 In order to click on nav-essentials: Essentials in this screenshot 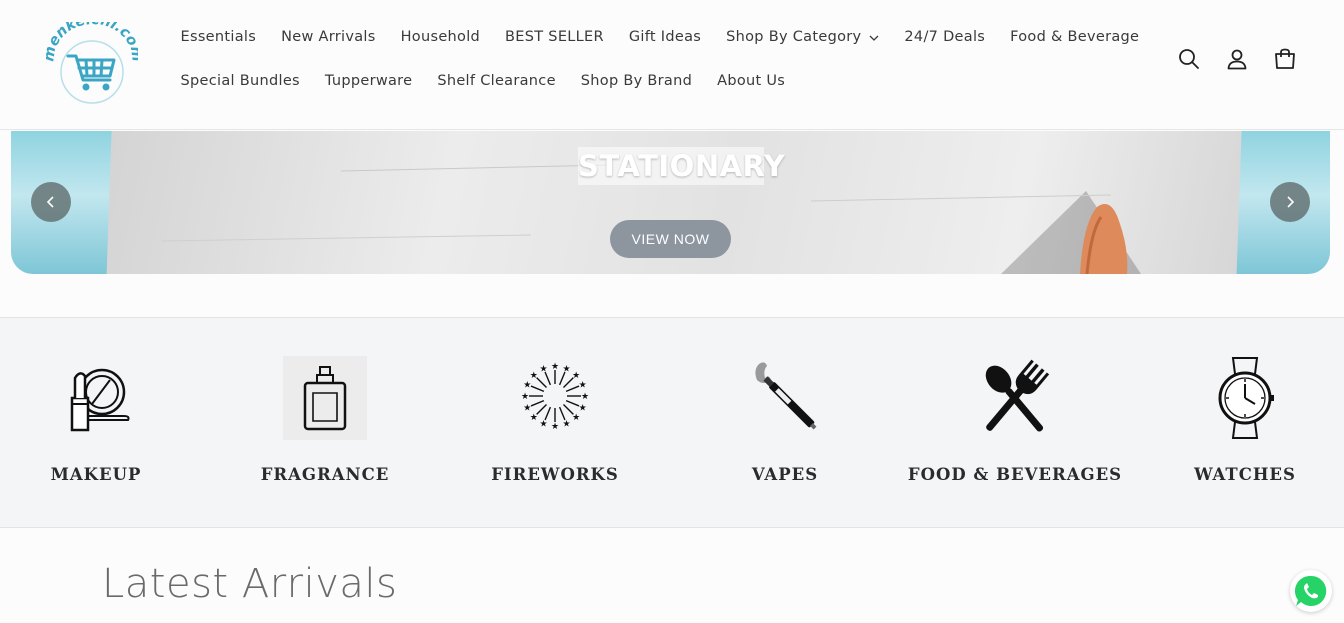, I will do `click(218, 37)`.